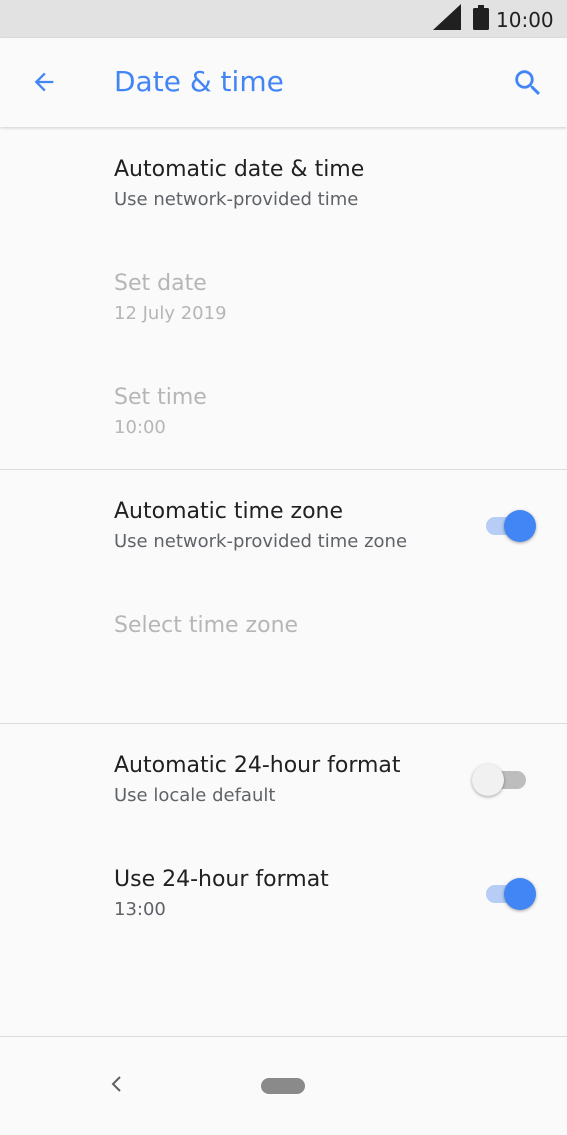  Describe the element at coordinates (525, 20) in the screenshot. I see `status-clock: 10:00` at that location.